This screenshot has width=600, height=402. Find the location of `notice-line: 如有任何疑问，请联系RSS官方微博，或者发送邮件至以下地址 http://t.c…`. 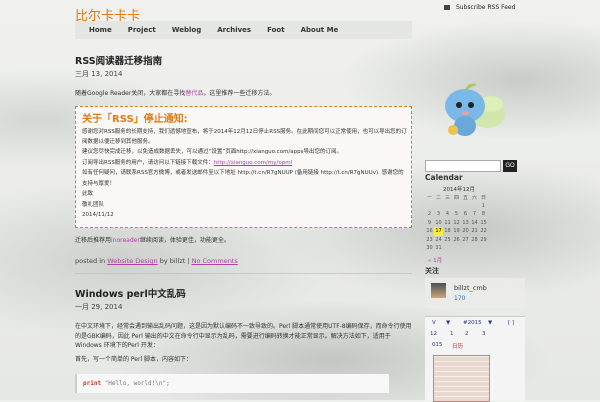

notice-line: 如有任何疑问，请联系RSS官方微博，或者发送邮件至以下地址 http://t.c… is located at coordinates (243, 178).